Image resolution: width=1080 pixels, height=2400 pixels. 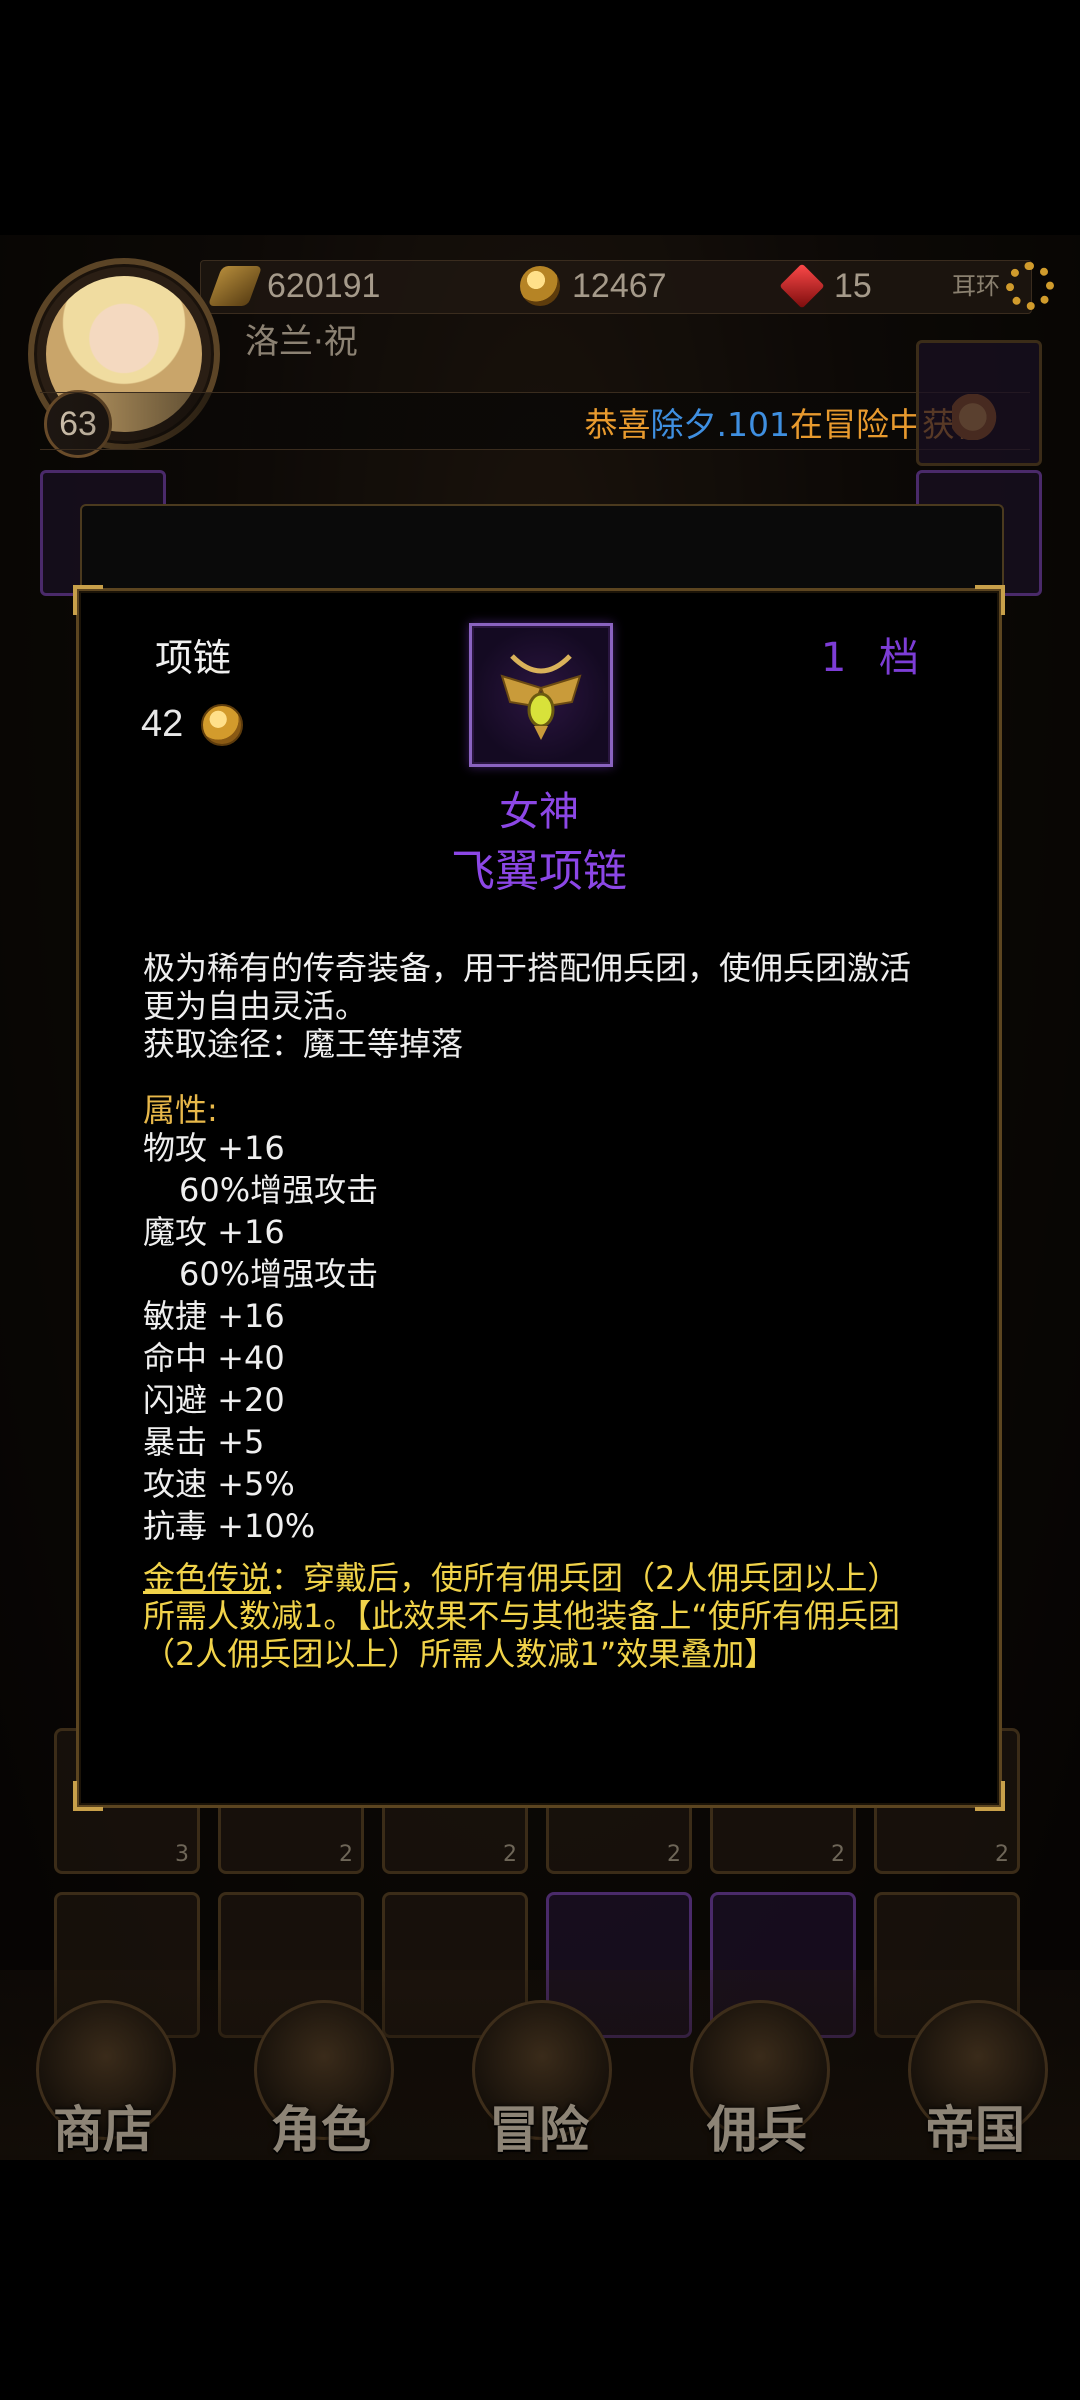 I want to click on nav-mercenary: 佣兵, so click(x=757, y=2075).